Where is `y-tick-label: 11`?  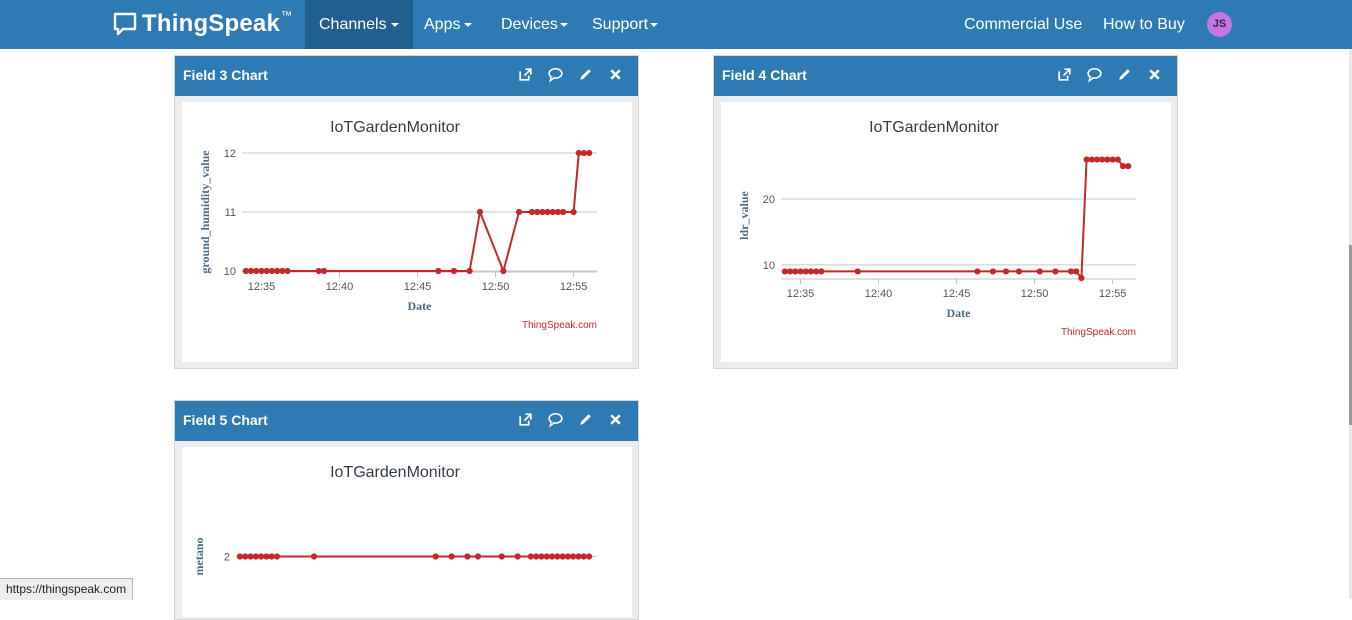
y-tick-label: 11 is located at coordinates (230, 213).